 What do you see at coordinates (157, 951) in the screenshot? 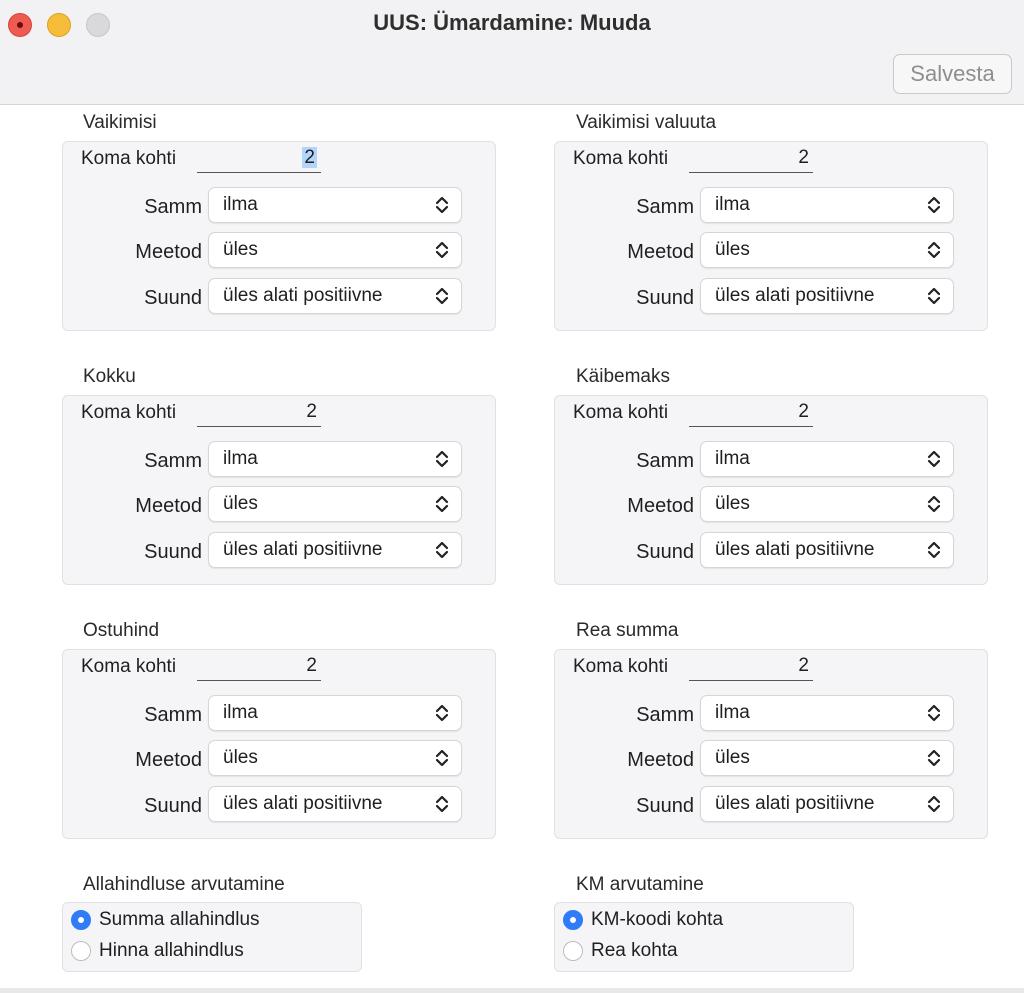
I see `radio-hinna-allahindlus: Hinna allahindlus` at bounding box center [157, 951].